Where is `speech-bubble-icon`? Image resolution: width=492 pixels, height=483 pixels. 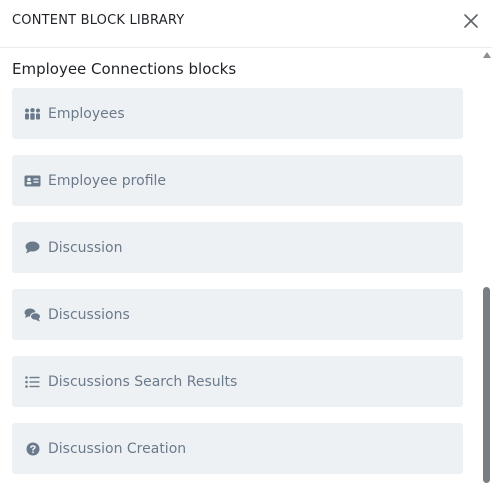
speech-bubble-icon is located at coordinates (32, 248).